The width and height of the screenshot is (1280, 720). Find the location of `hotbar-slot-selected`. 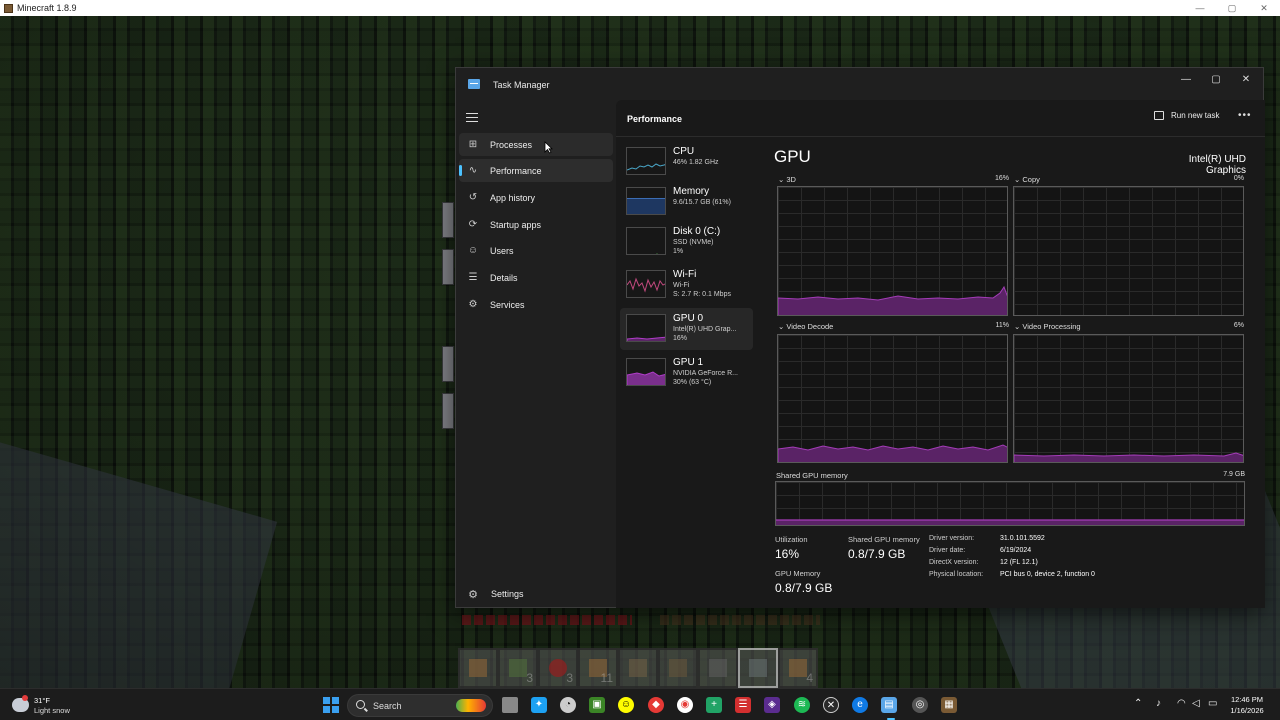

hotbar-slot-selected is located at coordinates (758, 668).